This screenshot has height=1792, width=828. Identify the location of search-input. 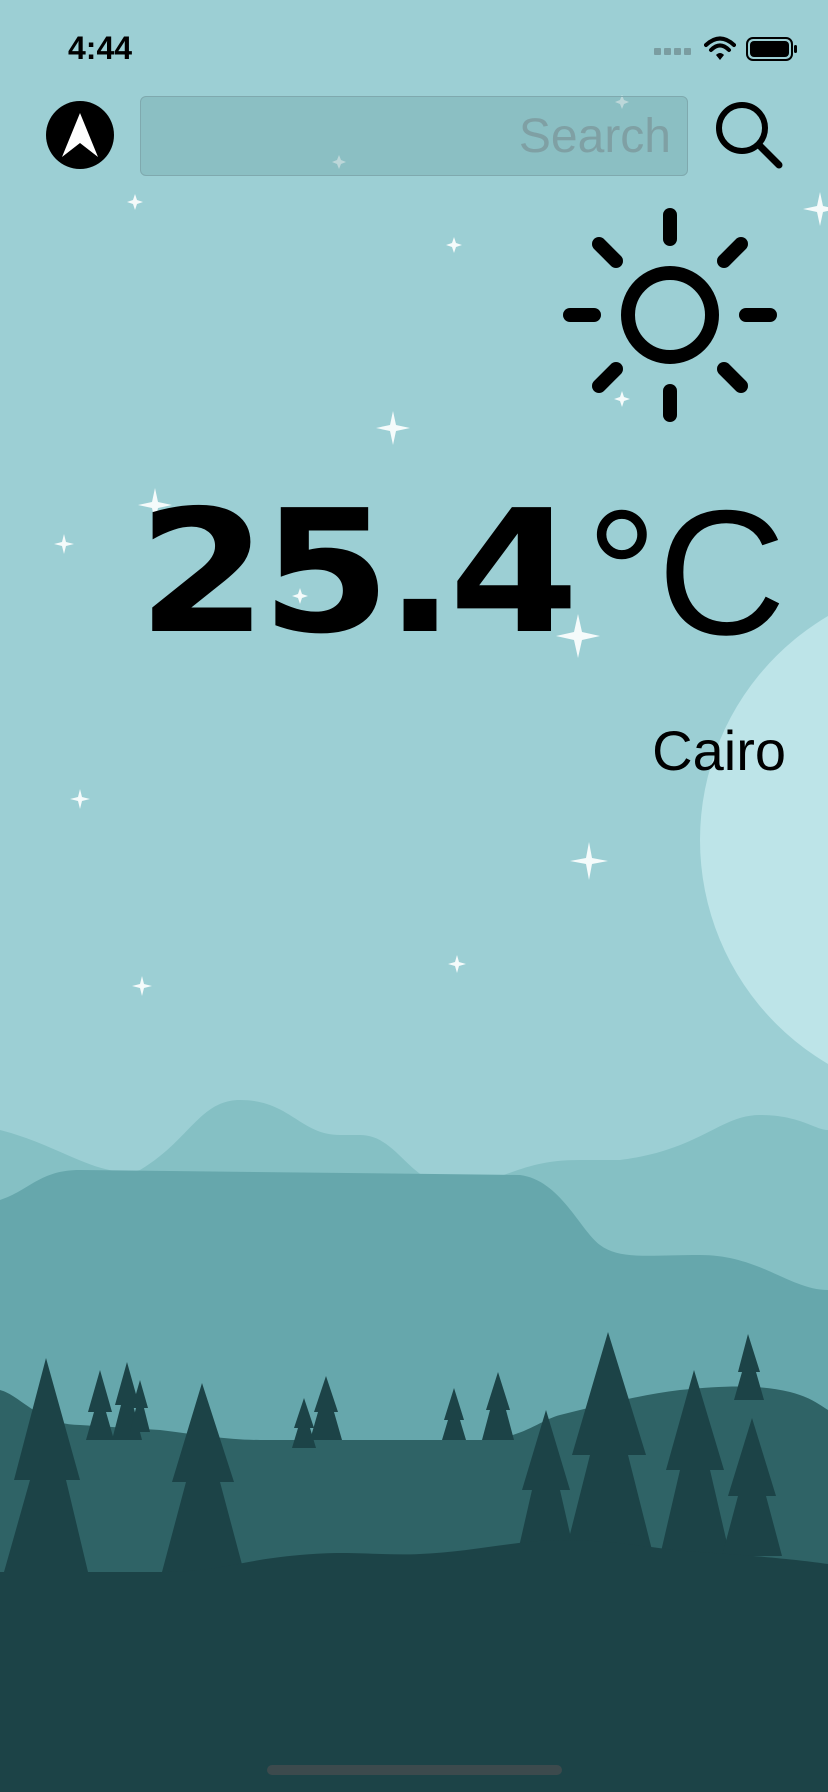
(414, 136).